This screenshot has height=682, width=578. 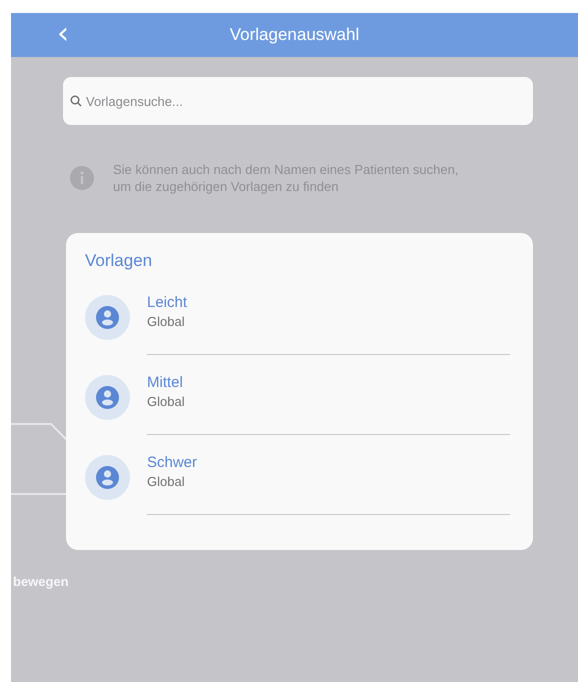 I want to click on template-item: Leicht Global, so click(x=297, y=333).